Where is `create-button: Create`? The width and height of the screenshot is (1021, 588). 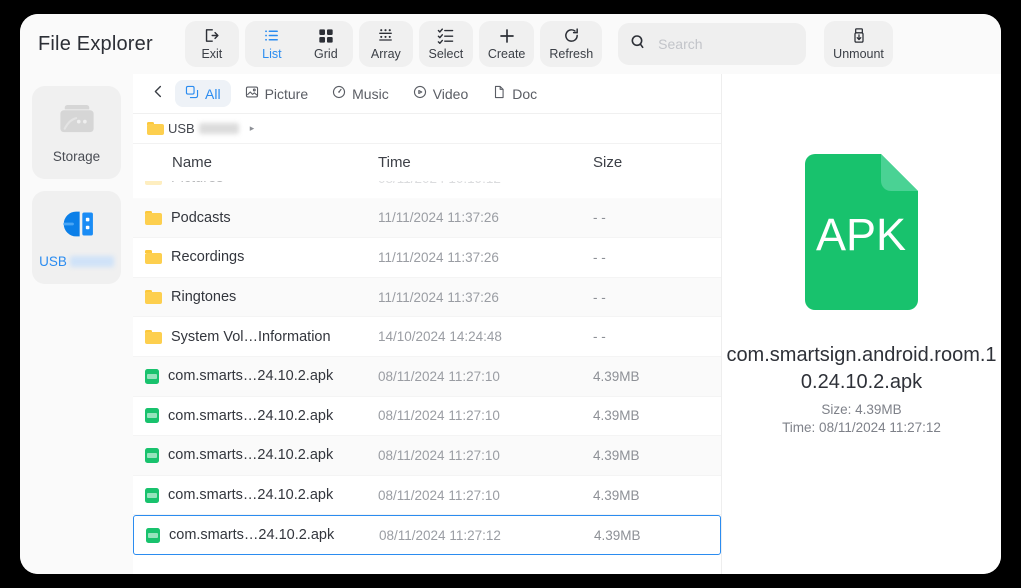
create-button: Create is located at coordinates (506, 44).